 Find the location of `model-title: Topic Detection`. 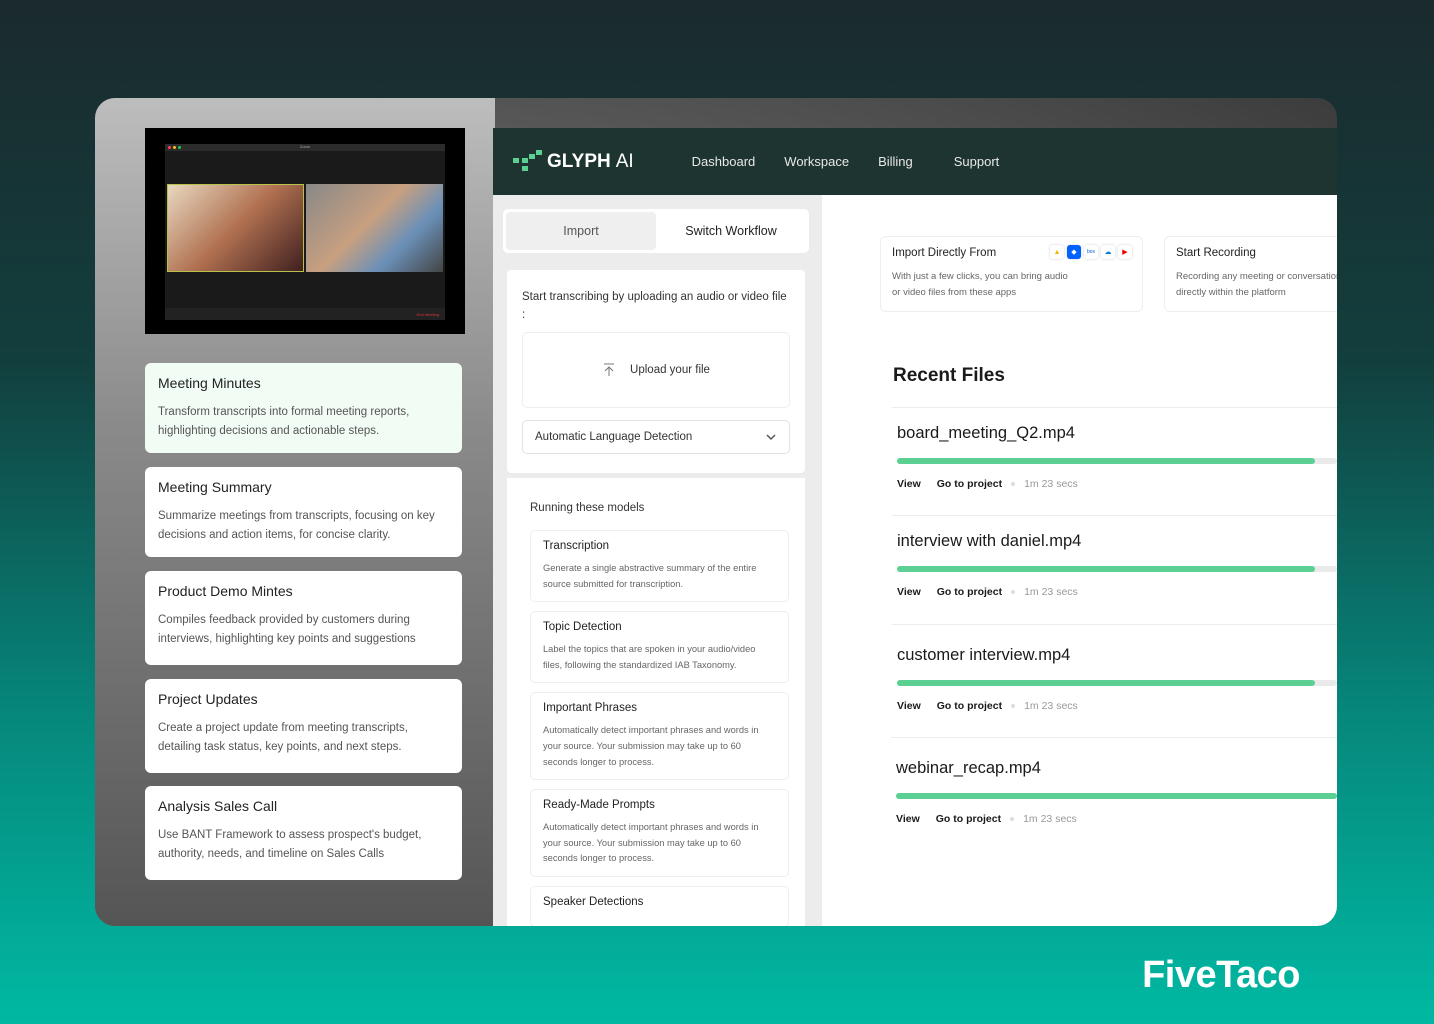

model-title: Topic Detection is located at coordinates (582, 627).